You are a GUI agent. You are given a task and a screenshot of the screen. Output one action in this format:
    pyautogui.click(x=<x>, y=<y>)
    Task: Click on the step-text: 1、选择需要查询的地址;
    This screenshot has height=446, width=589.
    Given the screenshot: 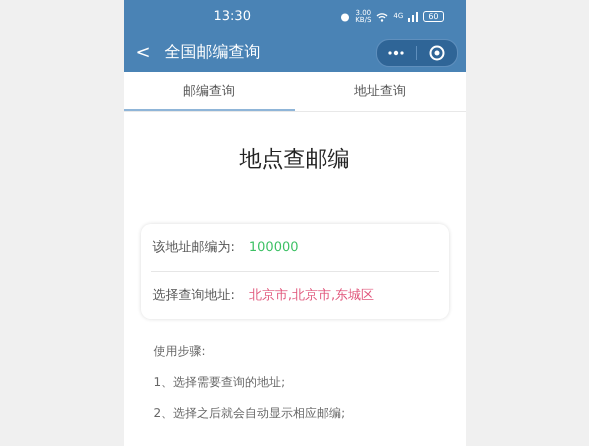 What is the action you would take?
    pyautogui.click(x=220, y=382)
    